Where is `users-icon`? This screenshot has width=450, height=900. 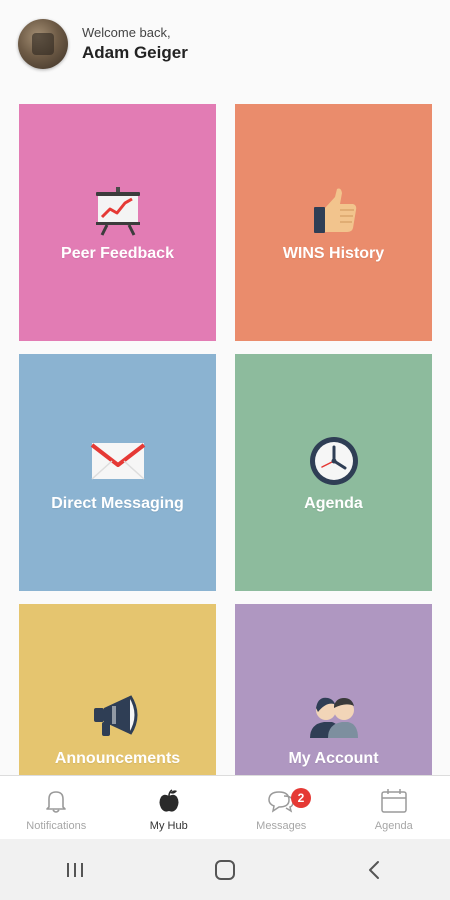
users-icon is located at coordinates (334, 716).